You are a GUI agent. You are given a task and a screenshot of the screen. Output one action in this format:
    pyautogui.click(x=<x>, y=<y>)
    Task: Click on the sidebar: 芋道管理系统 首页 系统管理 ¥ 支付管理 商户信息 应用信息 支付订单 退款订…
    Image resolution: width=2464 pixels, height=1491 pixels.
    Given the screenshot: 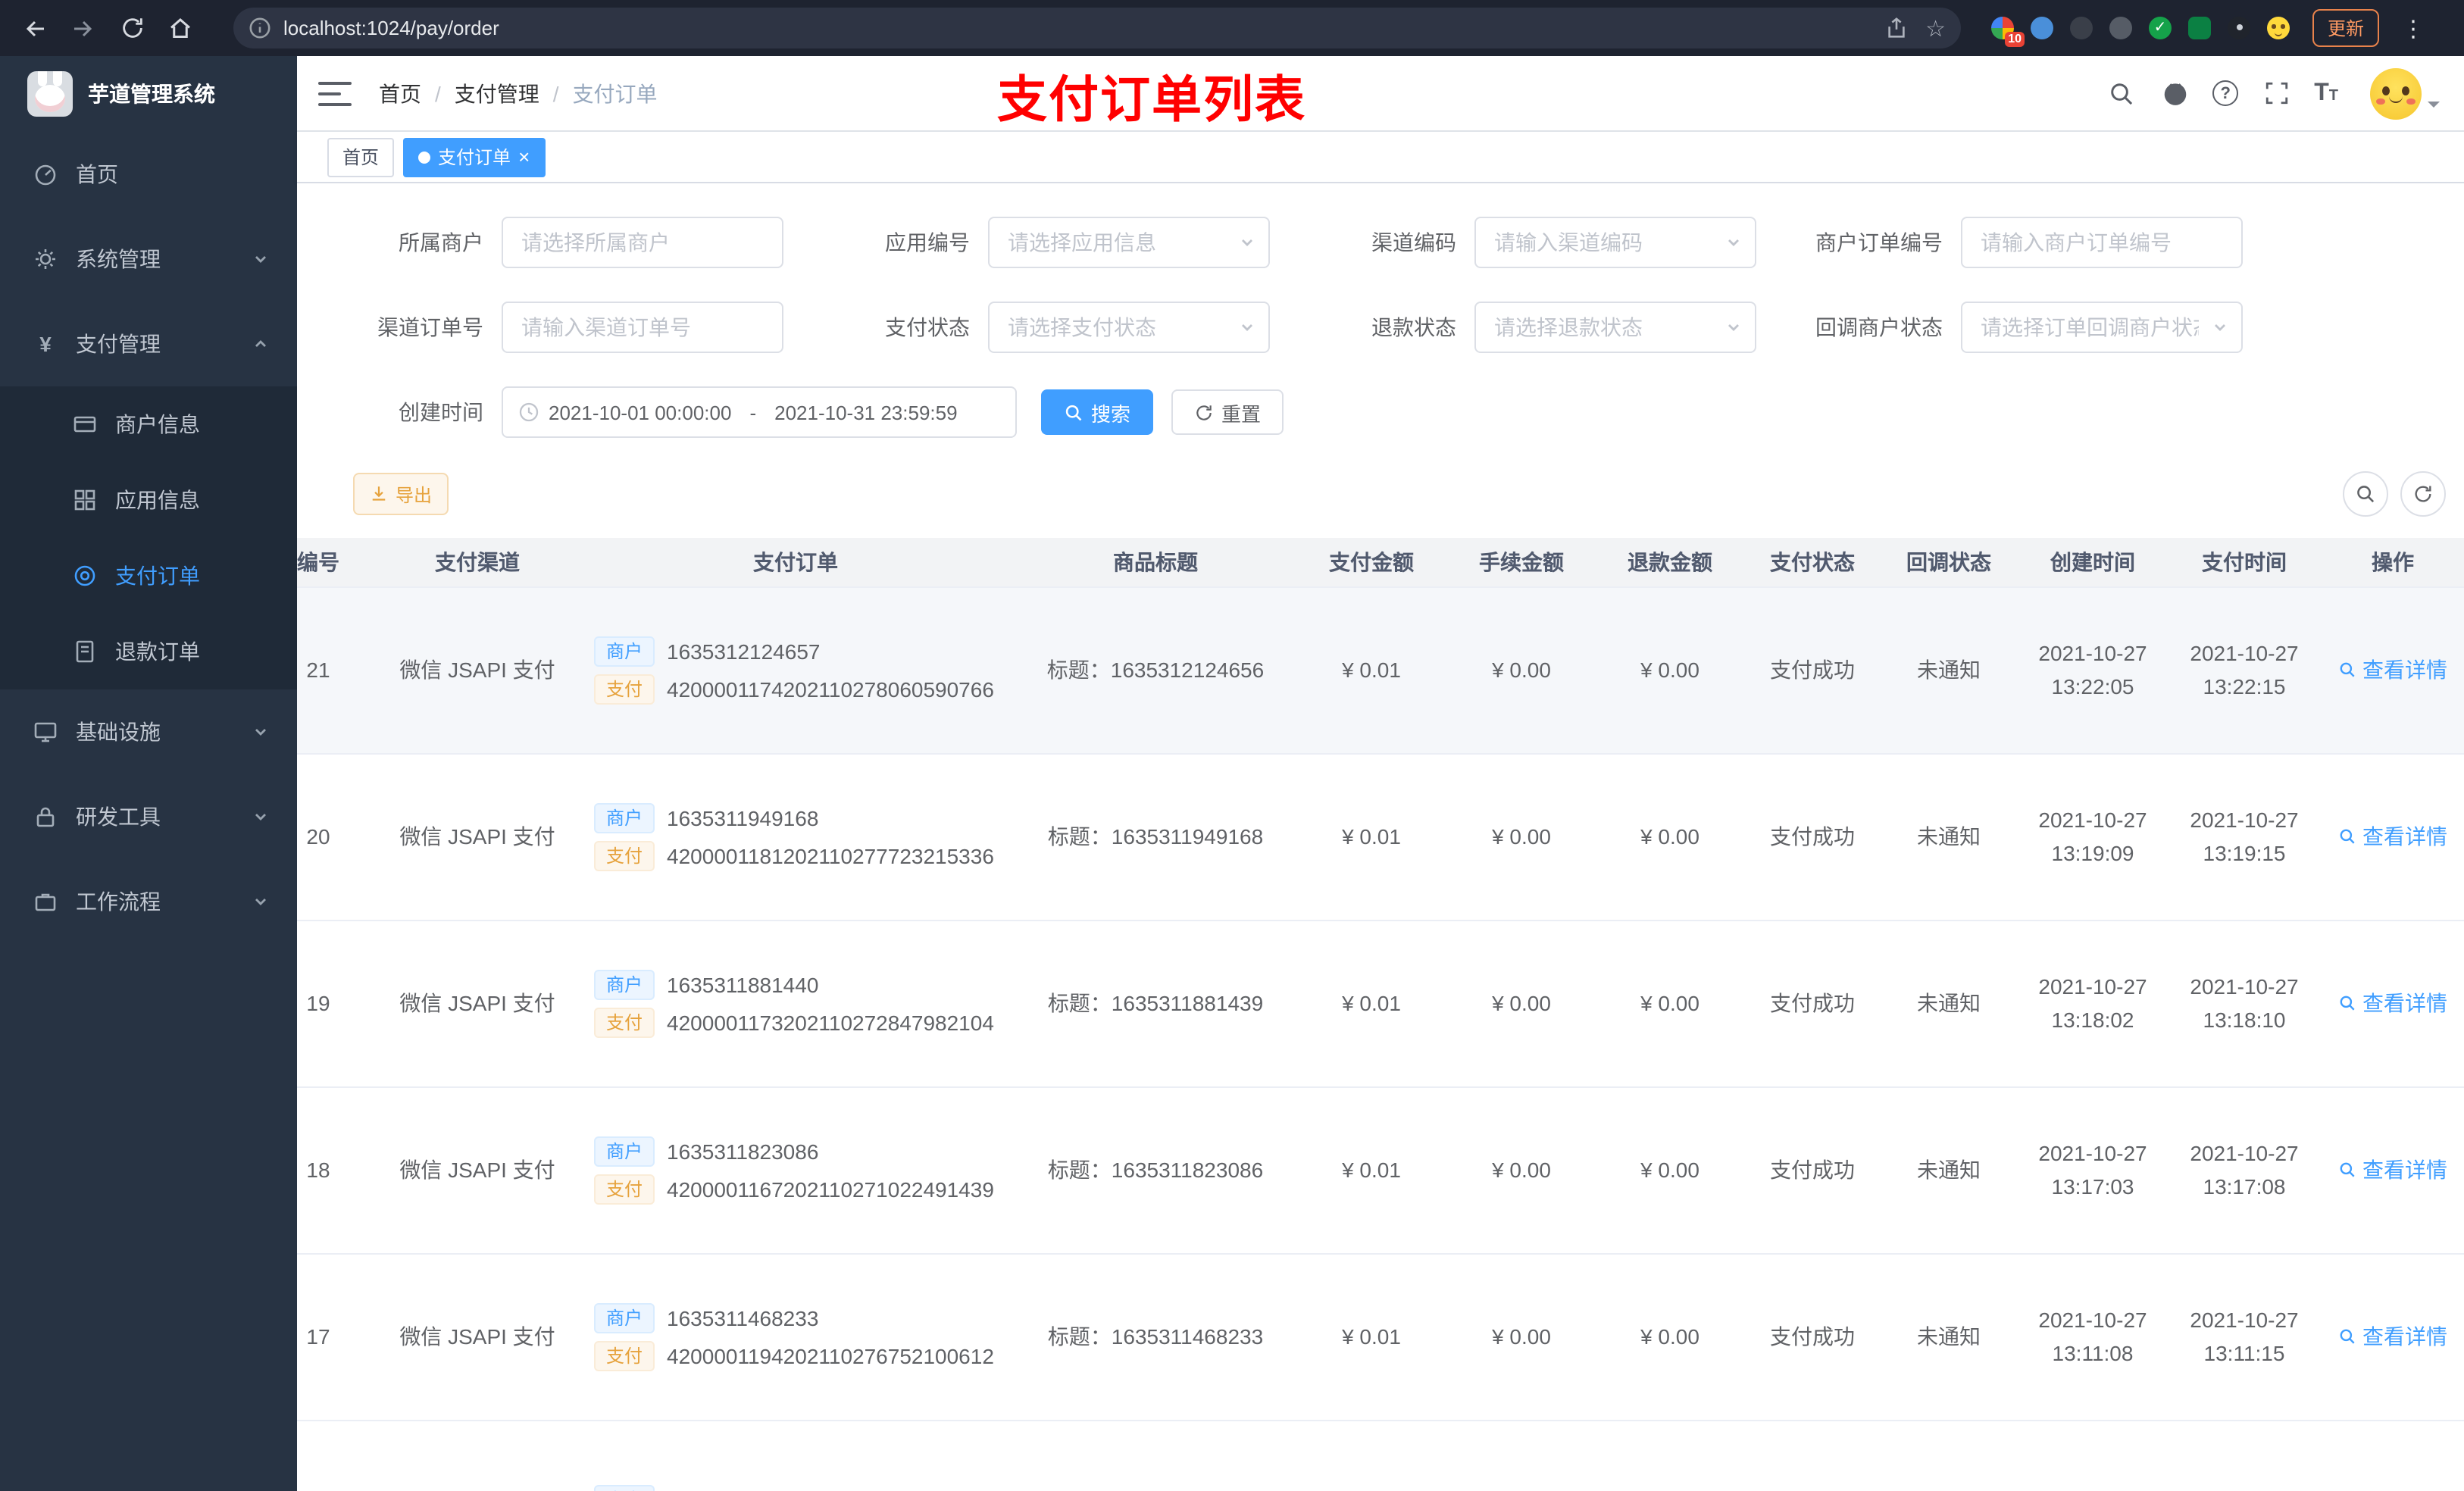 What is the action you would take?
    pyautogui.click(x=148, y=773)
    